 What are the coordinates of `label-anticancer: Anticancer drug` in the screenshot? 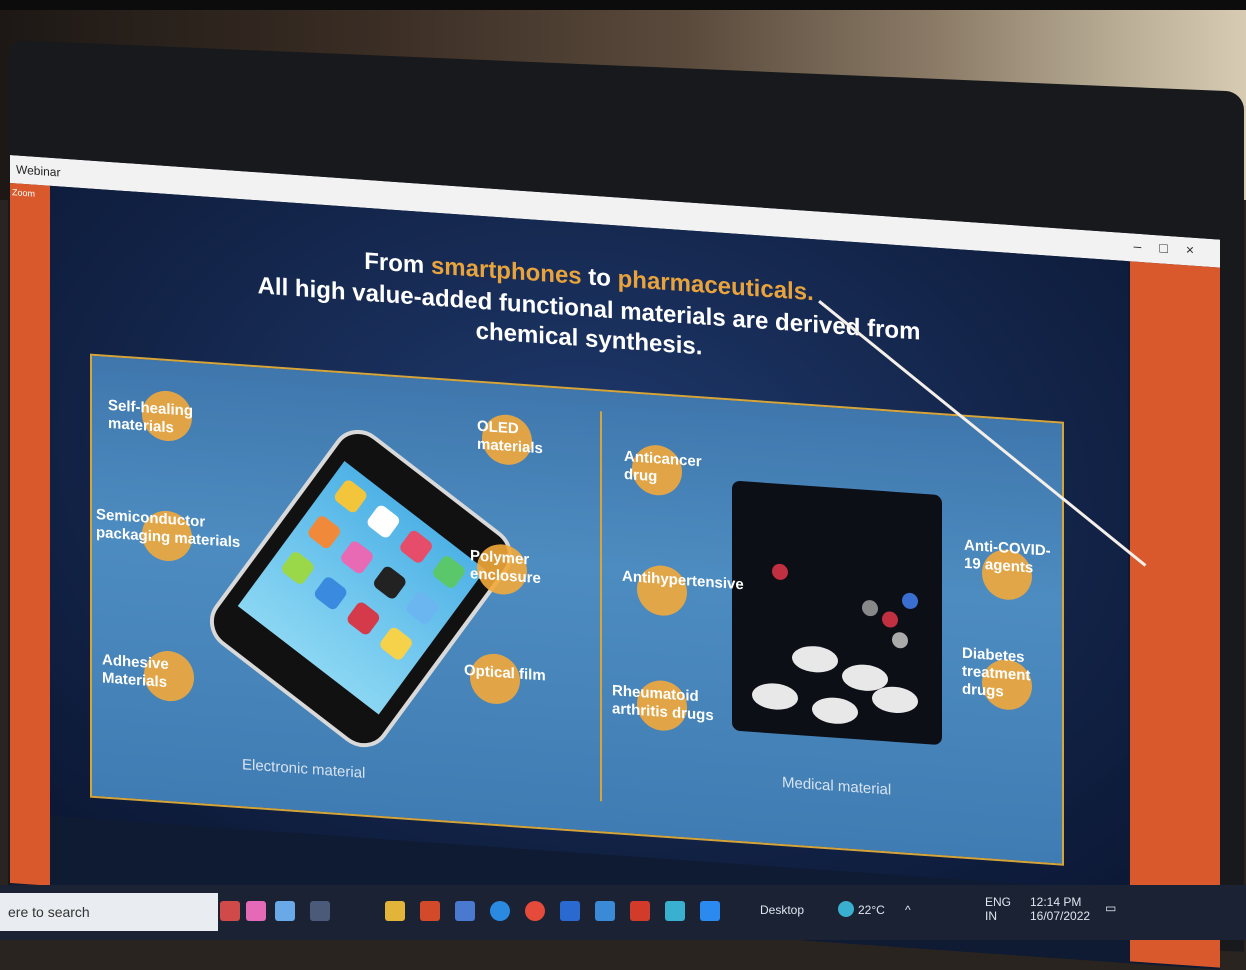 It's located at (663, 466).